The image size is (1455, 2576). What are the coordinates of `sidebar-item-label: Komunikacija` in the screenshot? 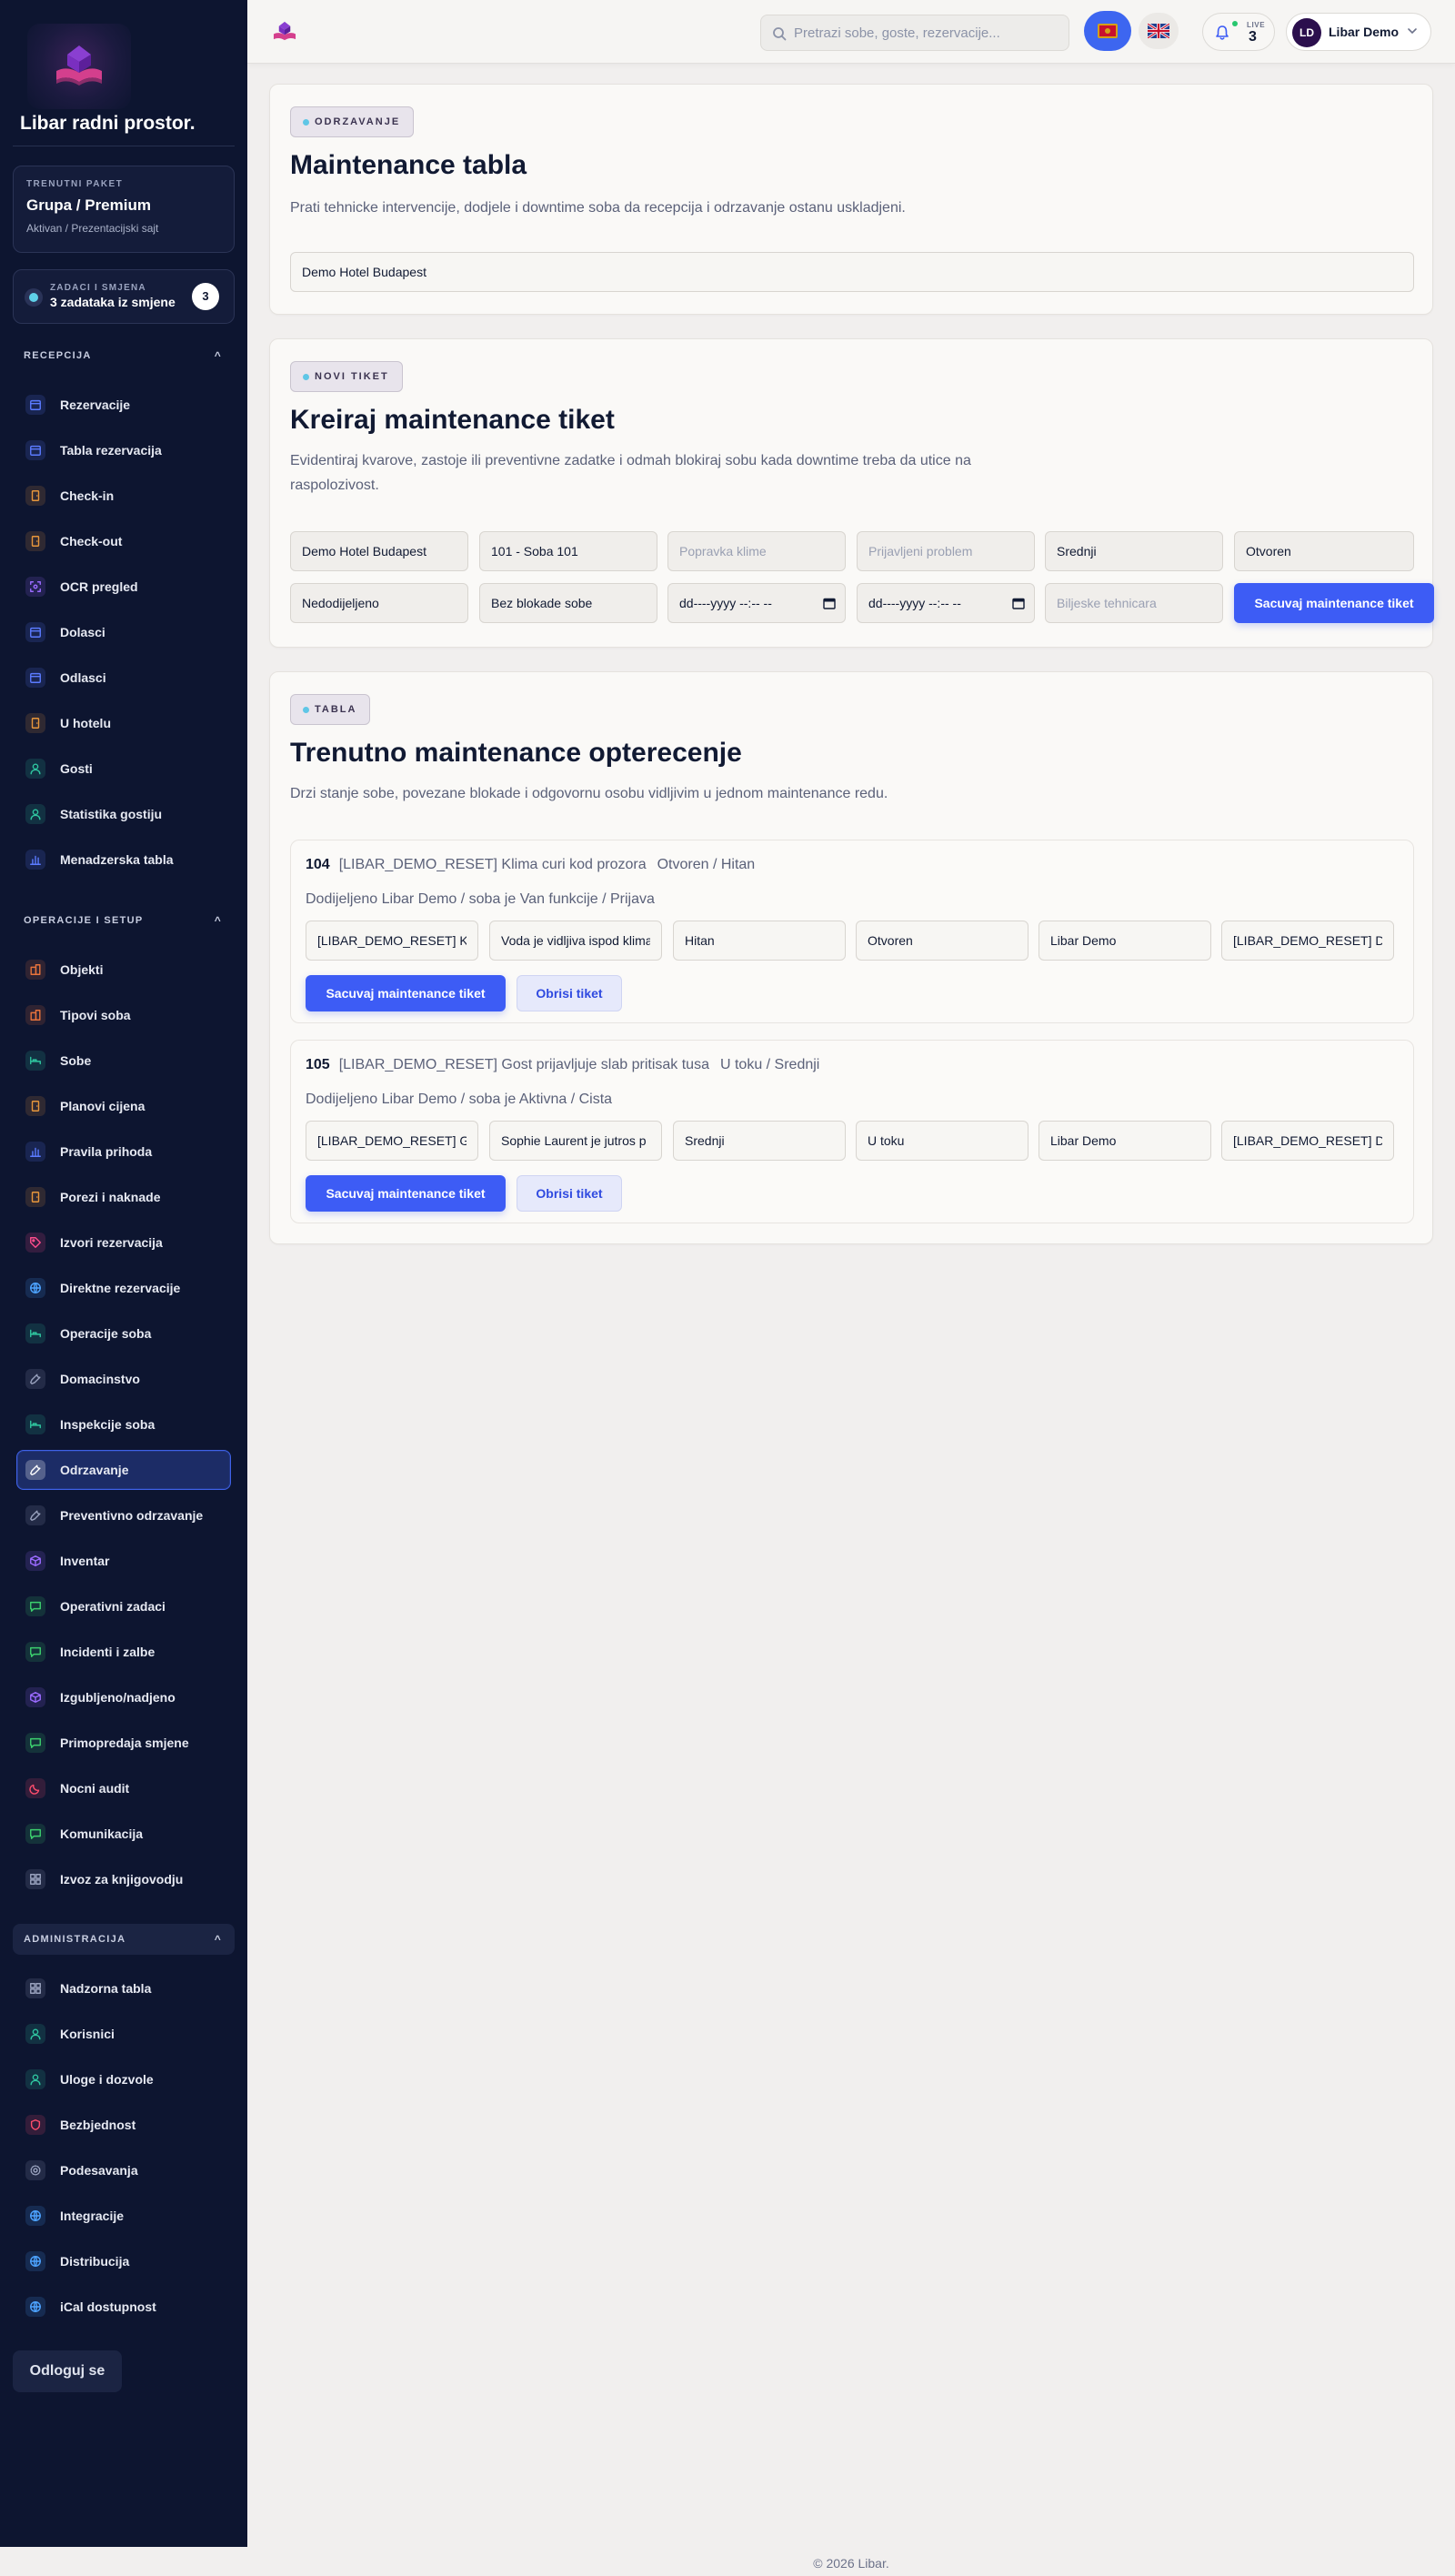 It's located at (102, 1833).